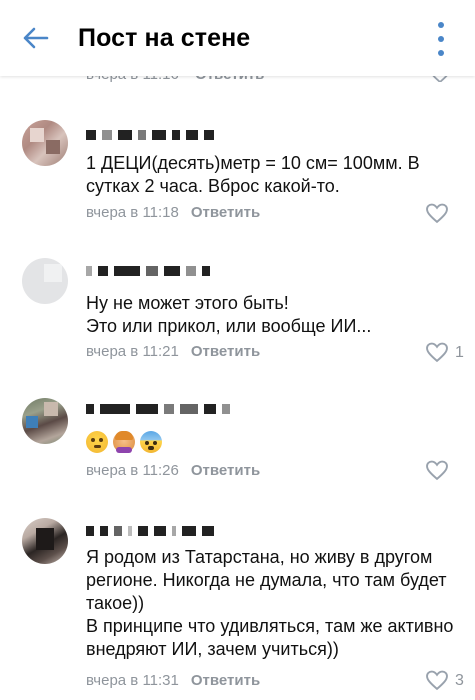 The height and width of the screenshot is (700, 475). I want to click on back-button, so click(35, 38).